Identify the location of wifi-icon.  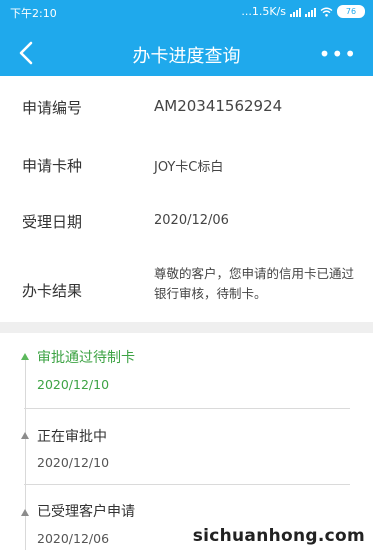
(326, 12).